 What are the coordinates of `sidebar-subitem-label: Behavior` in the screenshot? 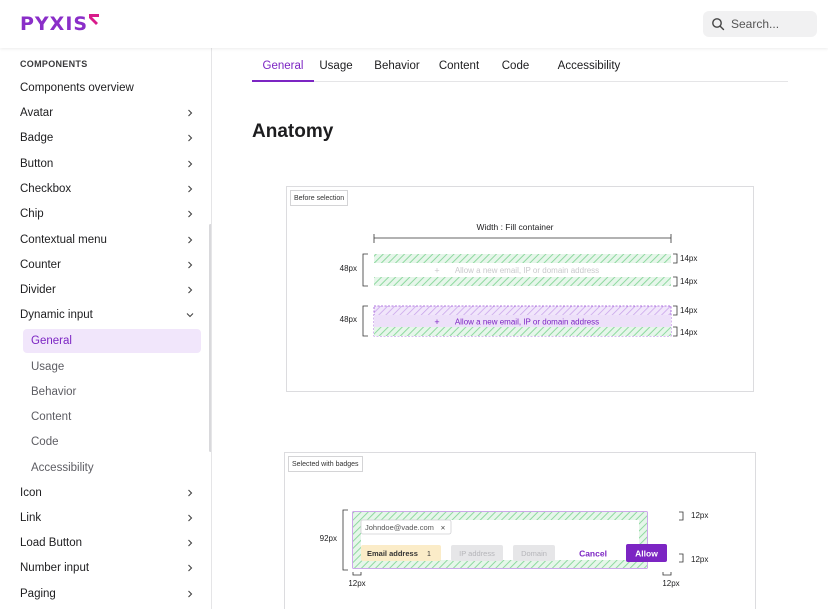 It's located at (54, 391).